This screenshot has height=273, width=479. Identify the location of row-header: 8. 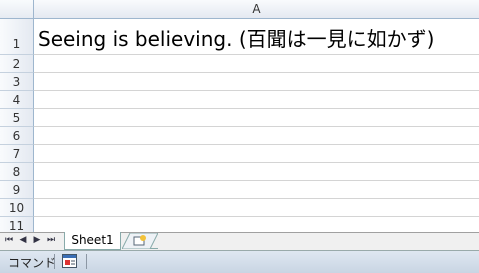
(17, 172).